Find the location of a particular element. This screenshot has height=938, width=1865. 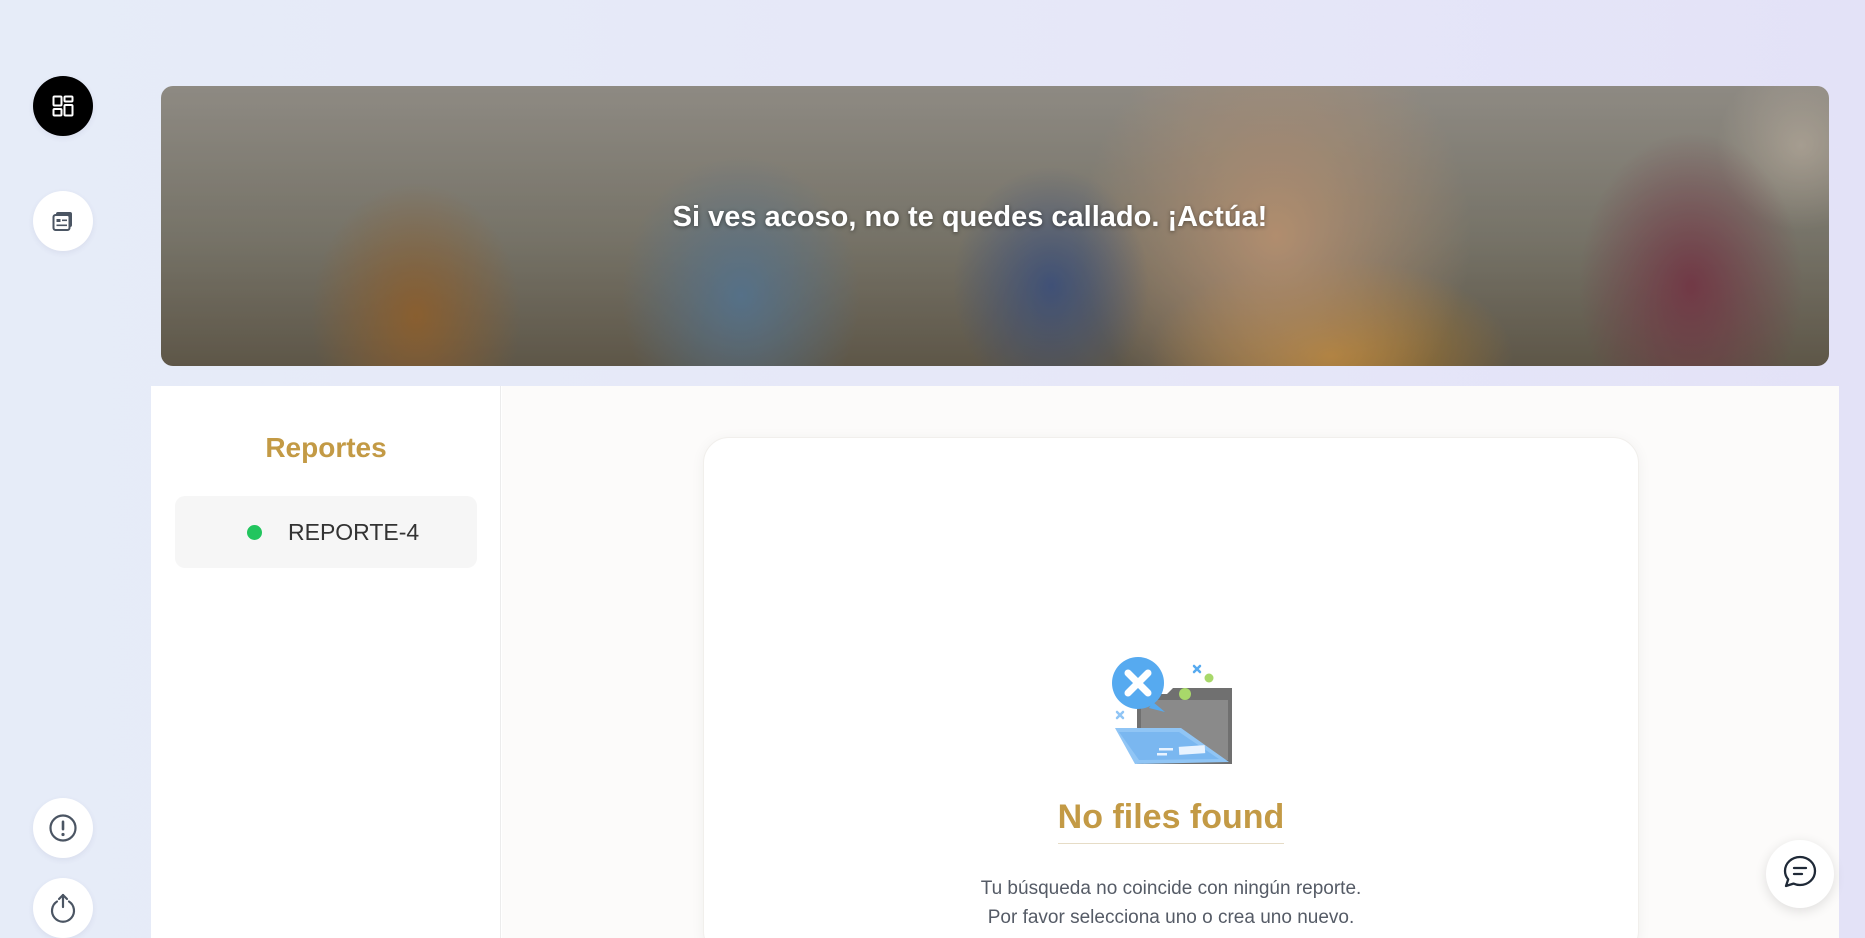

reports-icon is located at coordinates (63, 221).